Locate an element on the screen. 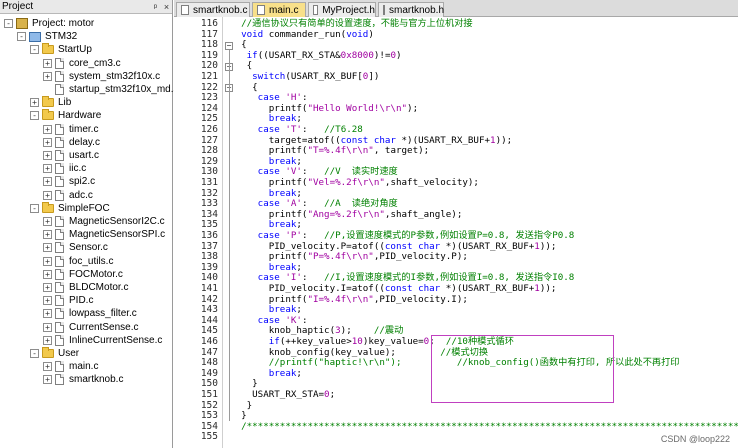 The width and height of the screenshot is (738, 448). tree-item-label: spi2.c is located at coordinates (82, 182).